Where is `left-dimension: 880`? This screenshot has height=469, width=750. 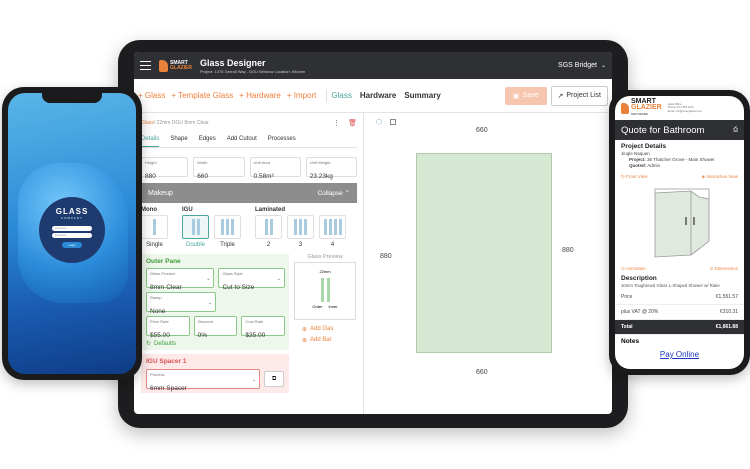
left-dimension: 880 is located at coordinates (386, 256).